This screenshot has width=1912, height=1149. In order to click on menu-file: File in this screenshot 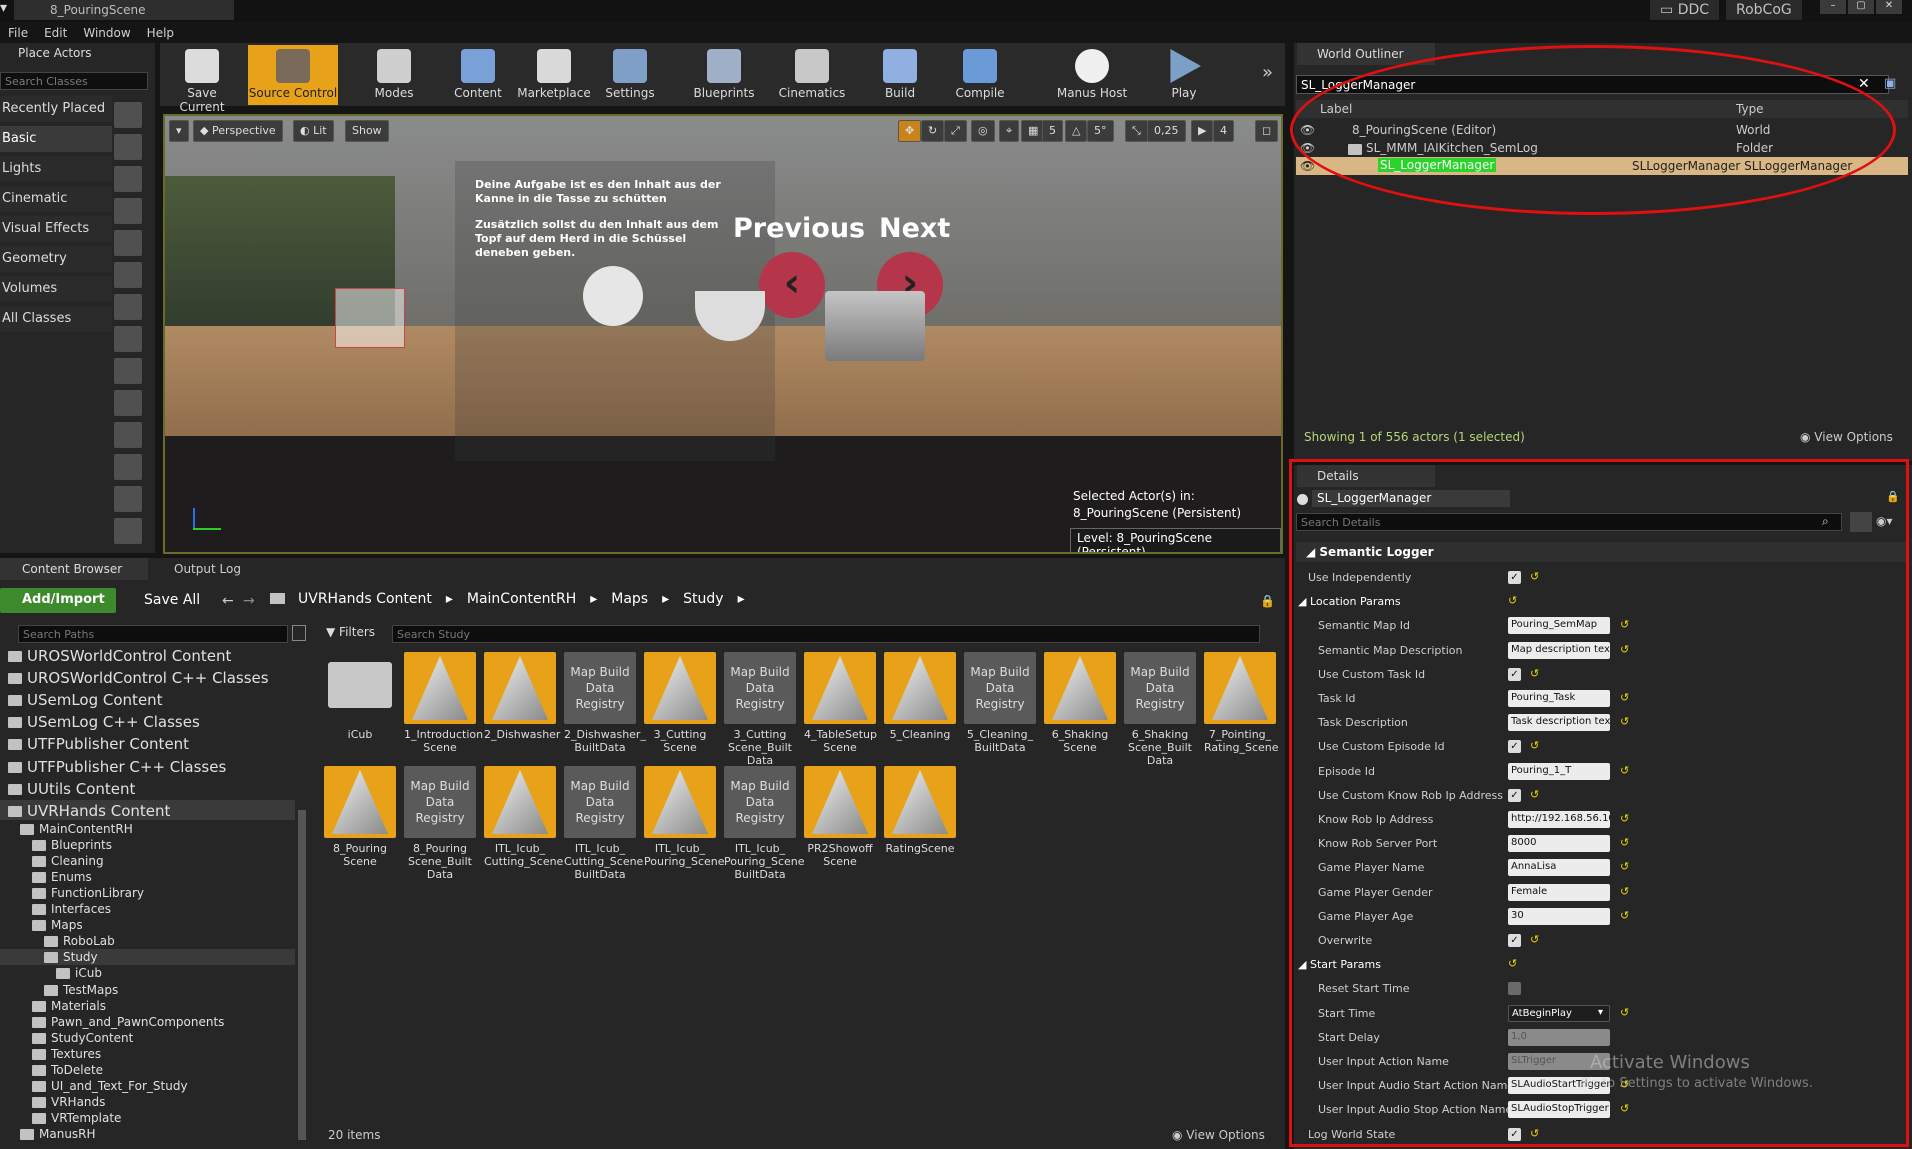, I will do `click(18, 32)`.